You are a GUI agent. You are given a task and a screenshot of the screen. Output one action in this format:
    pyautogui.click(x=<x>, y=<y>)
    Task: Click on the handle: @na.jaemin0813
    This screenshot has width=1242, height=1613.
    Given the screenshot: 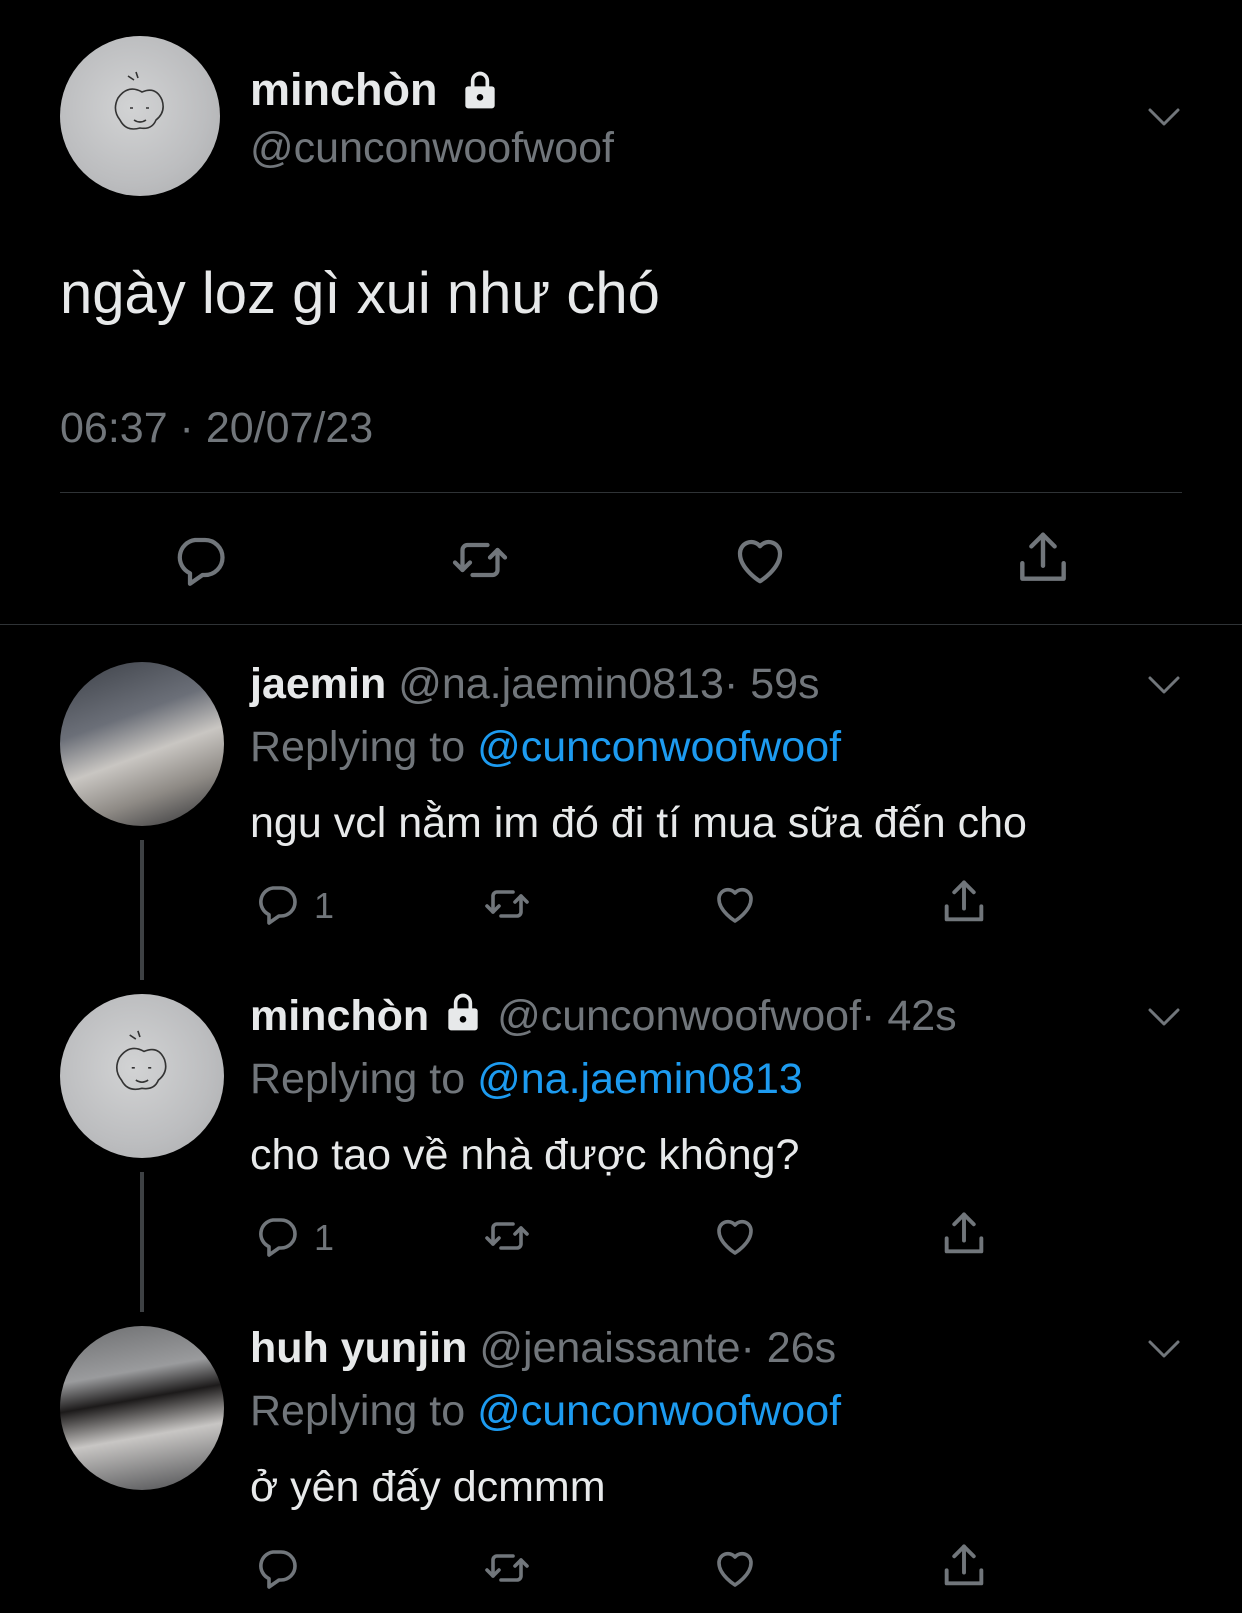 What is the action you would take?
    pyautogui.click(x=561, y=684)
    